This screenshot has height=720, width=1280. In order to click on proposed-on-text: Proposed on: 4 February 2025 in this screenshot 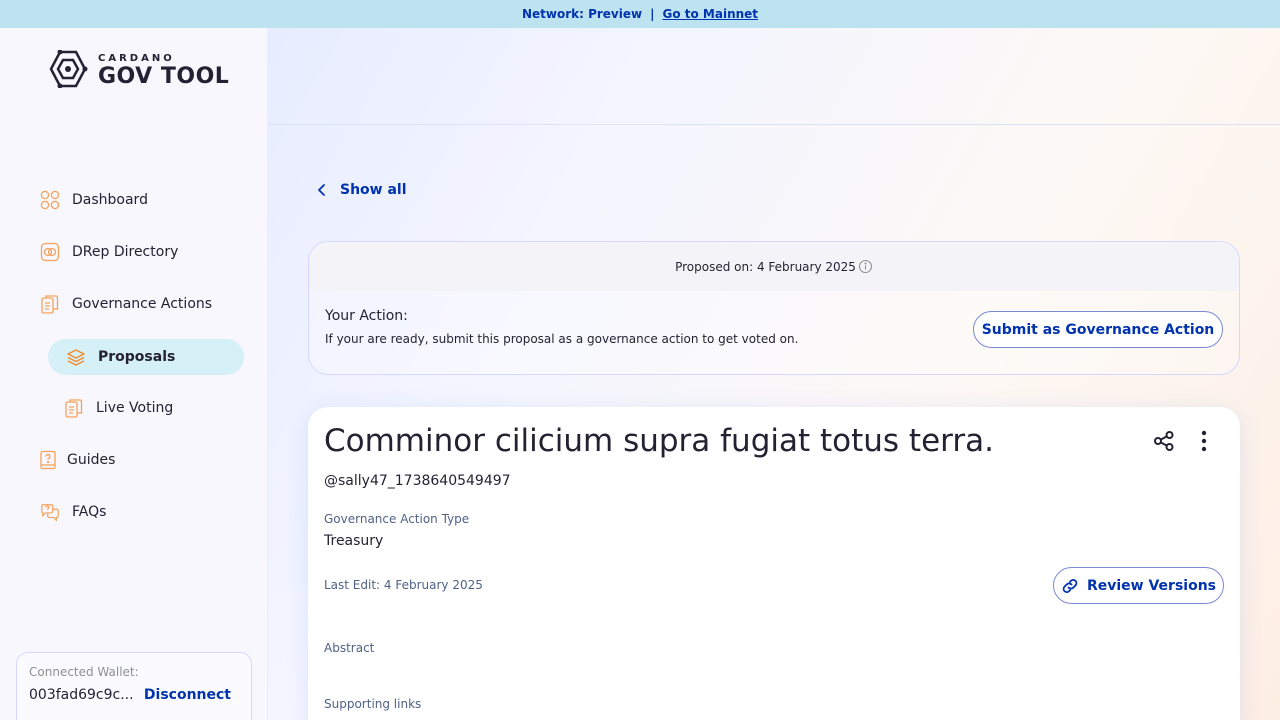, I will do `click(765, 266)`.